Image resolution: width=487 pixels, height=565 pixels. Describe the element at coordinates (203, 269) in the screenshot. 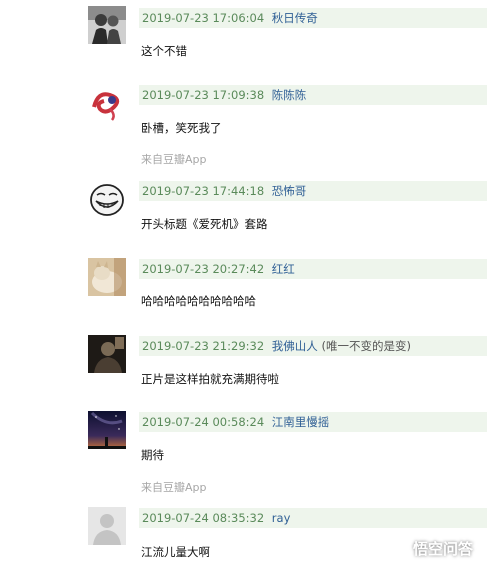

I see `comment-time: 2019-07-23 20:27:42` at that location.